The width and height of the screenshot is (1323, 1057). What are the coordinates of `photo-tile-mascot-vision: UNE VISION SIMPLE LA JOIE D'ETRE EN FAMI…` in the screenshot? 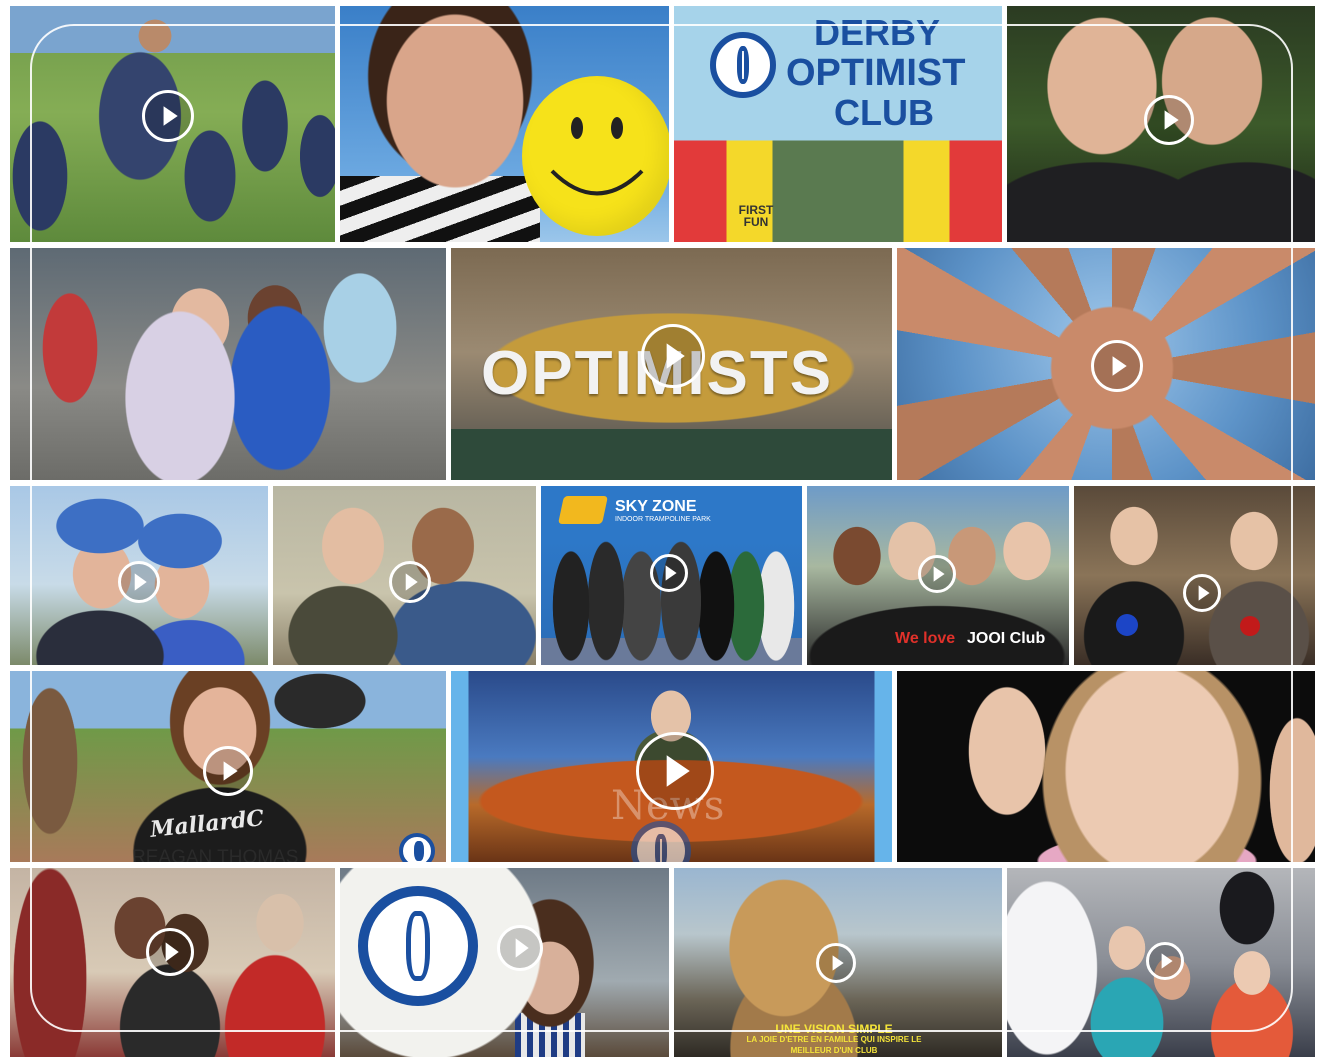 It's located at (838, 962).